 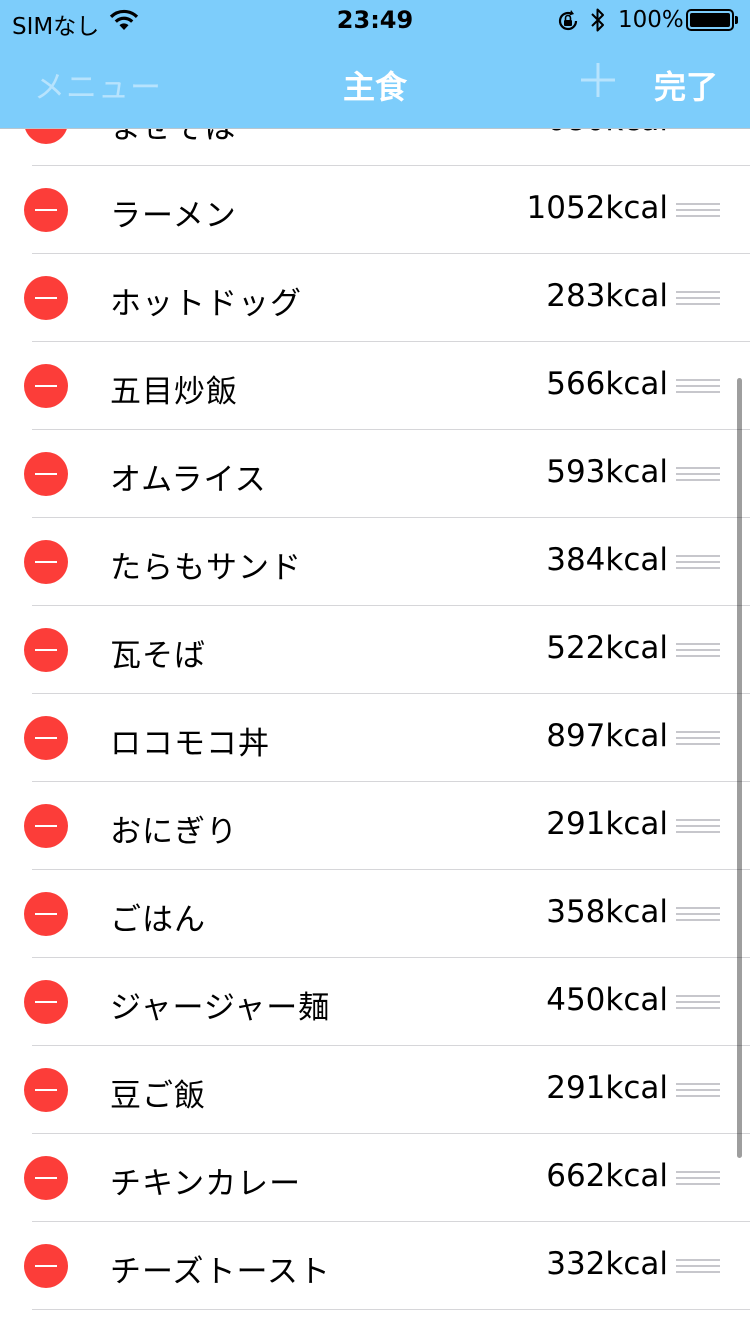 What do you see at coordinates (598, 22) in the screenshot?
I see `bluetooth-icon` at bounding box center [598, 22].